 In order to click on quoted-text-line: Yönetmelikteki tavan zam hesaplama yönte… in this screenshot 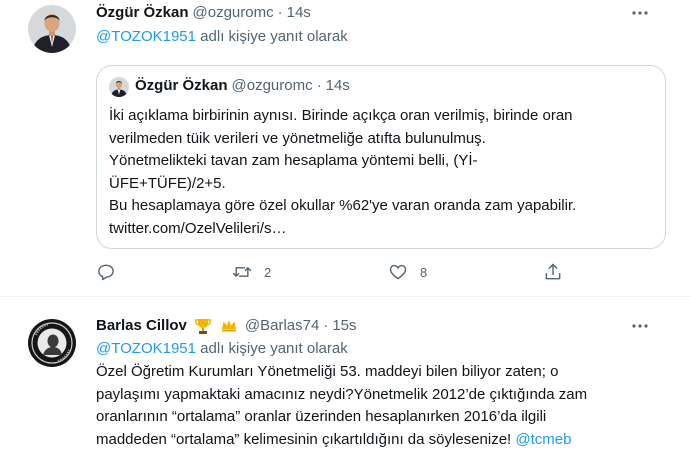, I will do `click(293, 160)`.